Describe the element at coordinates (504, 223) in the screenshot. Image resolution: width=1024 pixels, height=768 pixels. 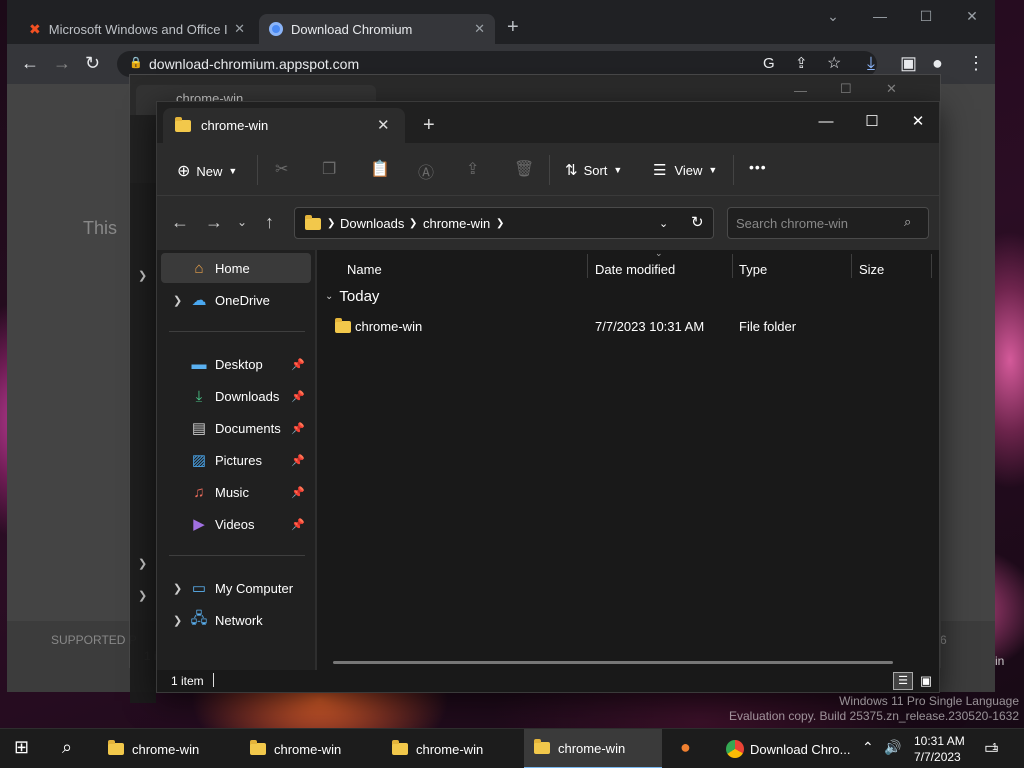
I see `breadcrumb: ❯ Downloads ❯ chrome-win ❯ ⌄ ↻` at that location.